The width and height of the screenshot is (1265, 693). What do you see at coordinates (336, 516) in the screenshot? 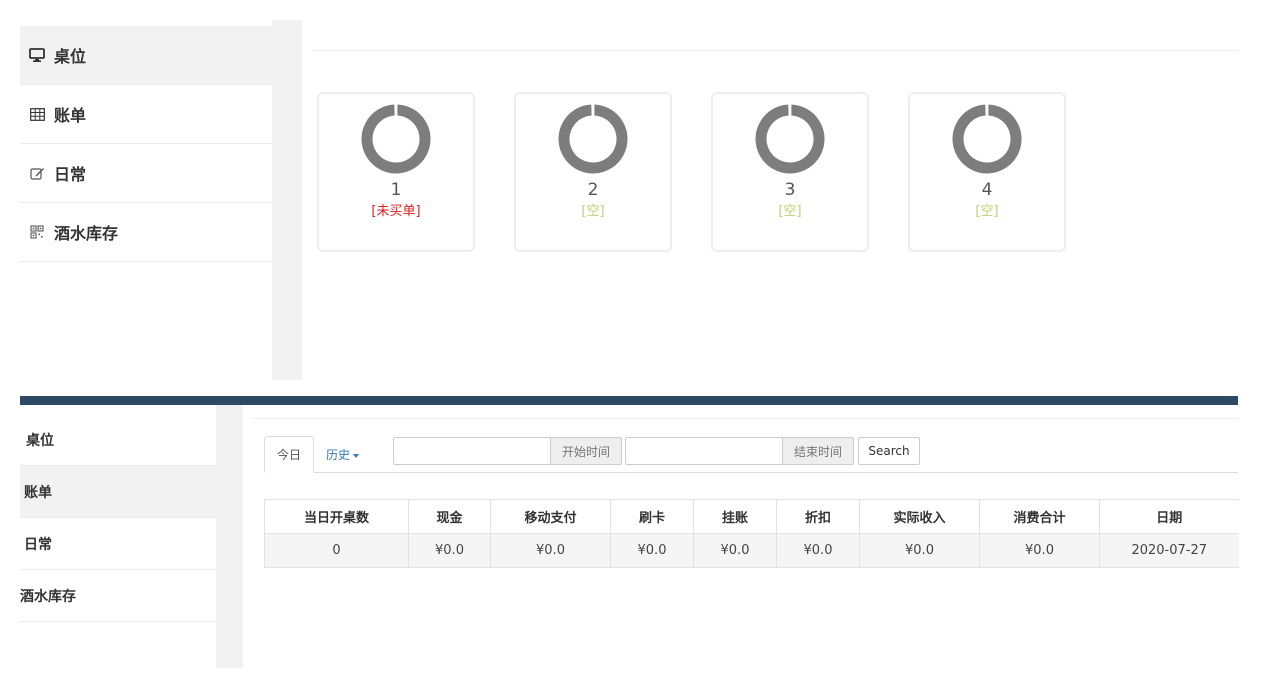
I see `column-header: 当日开桌数` at bounding box center [336, 516].